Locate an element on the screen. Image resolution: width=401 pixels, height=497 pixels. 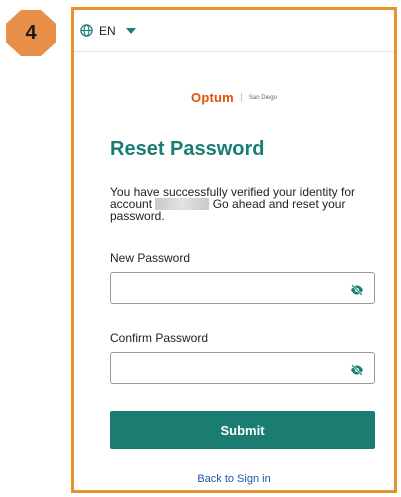
chevron-down-icon is located at coordinates (130, 30).